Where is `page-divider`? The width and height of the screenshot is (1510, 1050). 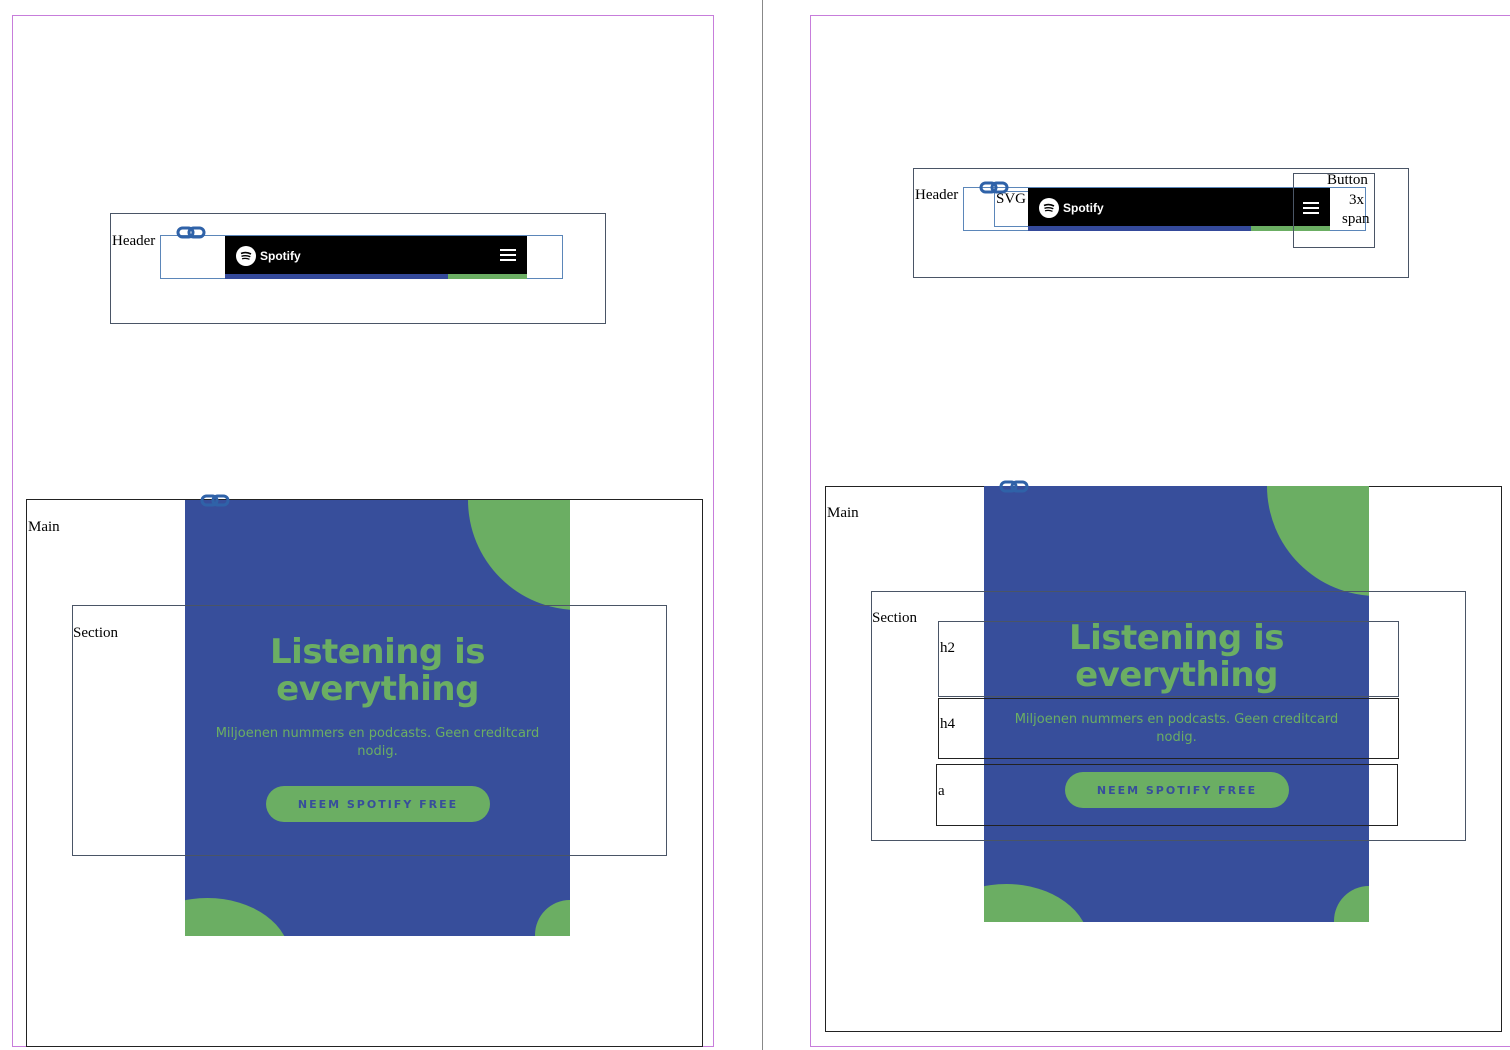 page-divider is located at coordinates (762, 525).